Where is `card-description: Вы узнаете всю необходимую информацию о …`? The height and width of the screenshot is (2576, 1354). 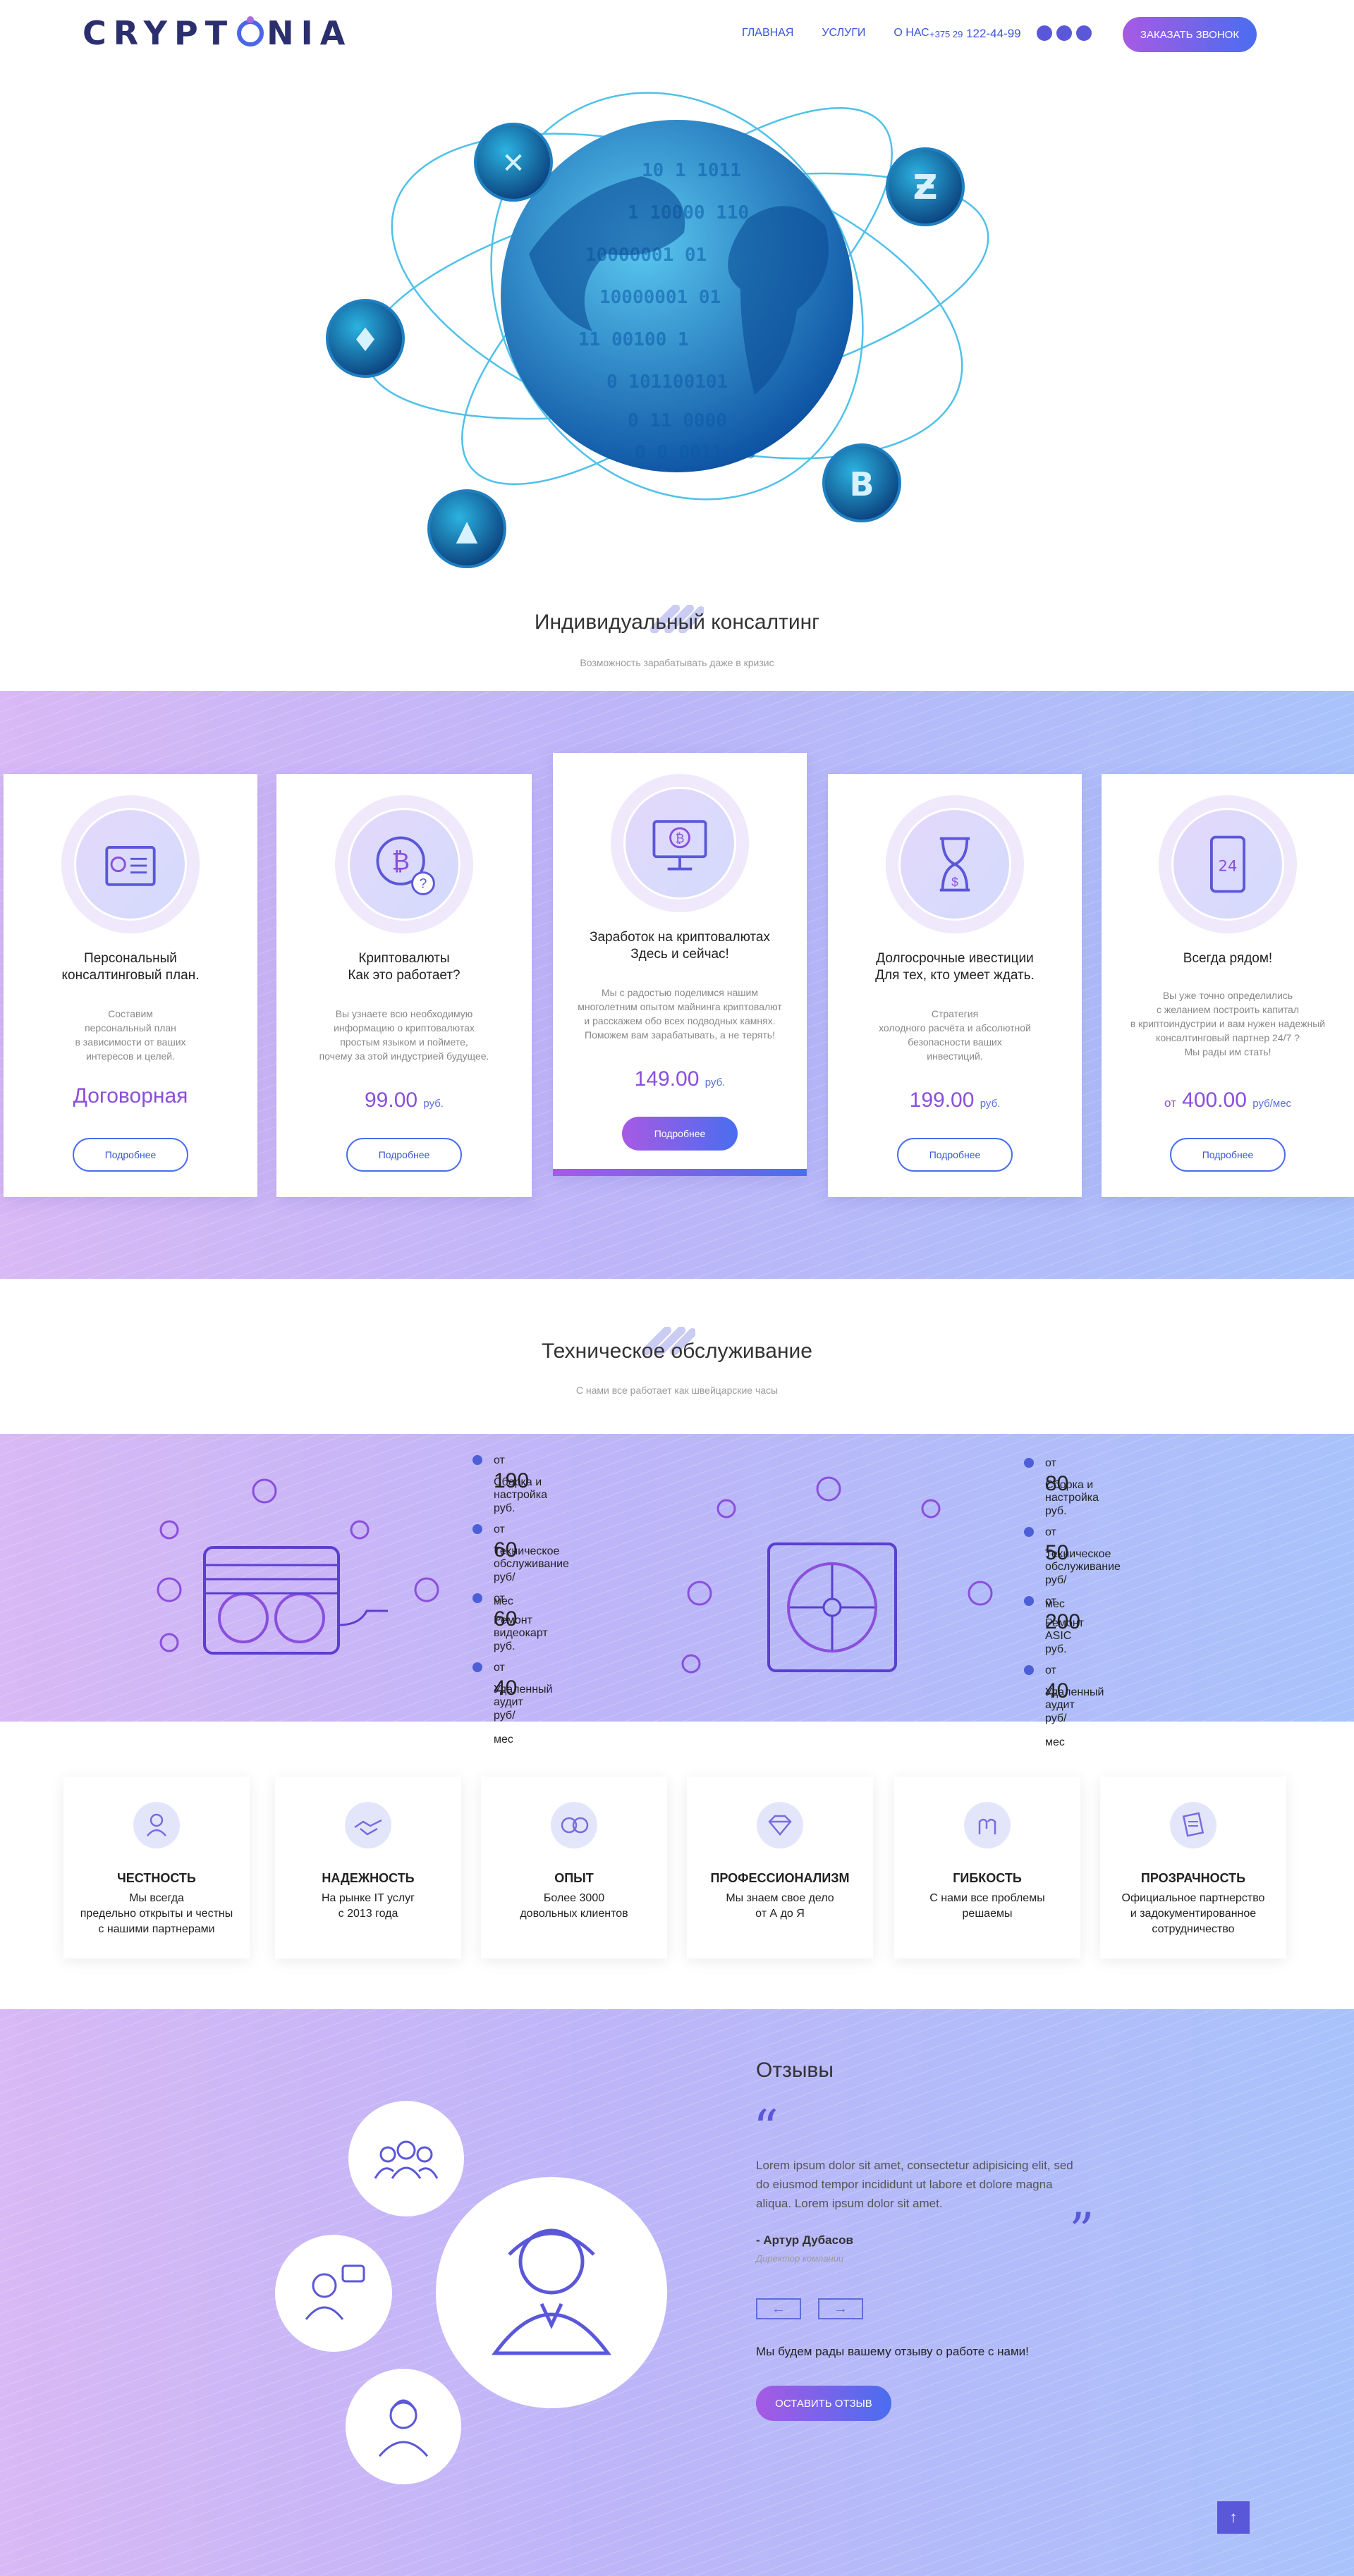
card-description: Вы узнаете всю необходимую информацию о … is located at coordinates (404, 1035).